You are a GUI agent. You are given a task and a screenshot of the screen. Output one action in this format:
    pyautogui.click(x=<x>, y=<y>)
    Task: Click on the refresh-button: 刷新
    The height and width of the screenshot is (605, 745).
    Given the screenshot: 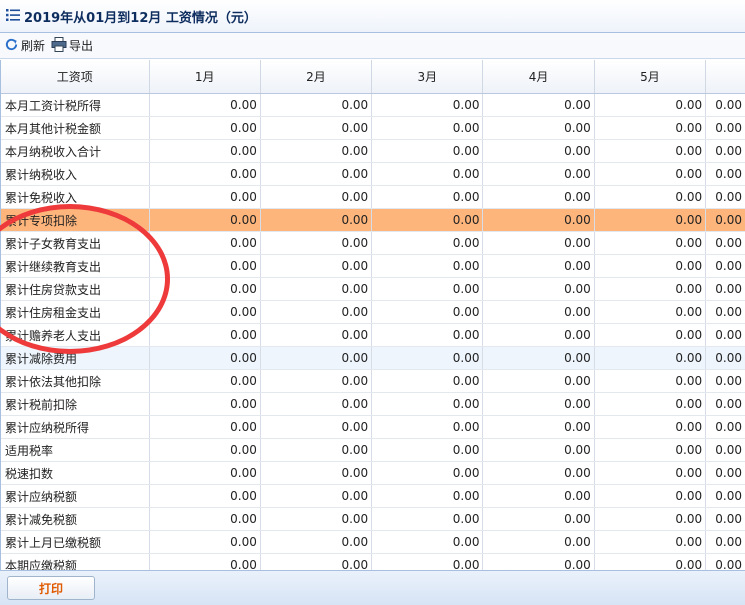 What is the action you would take?
    pyautogui.click(x=24, y=46)
    